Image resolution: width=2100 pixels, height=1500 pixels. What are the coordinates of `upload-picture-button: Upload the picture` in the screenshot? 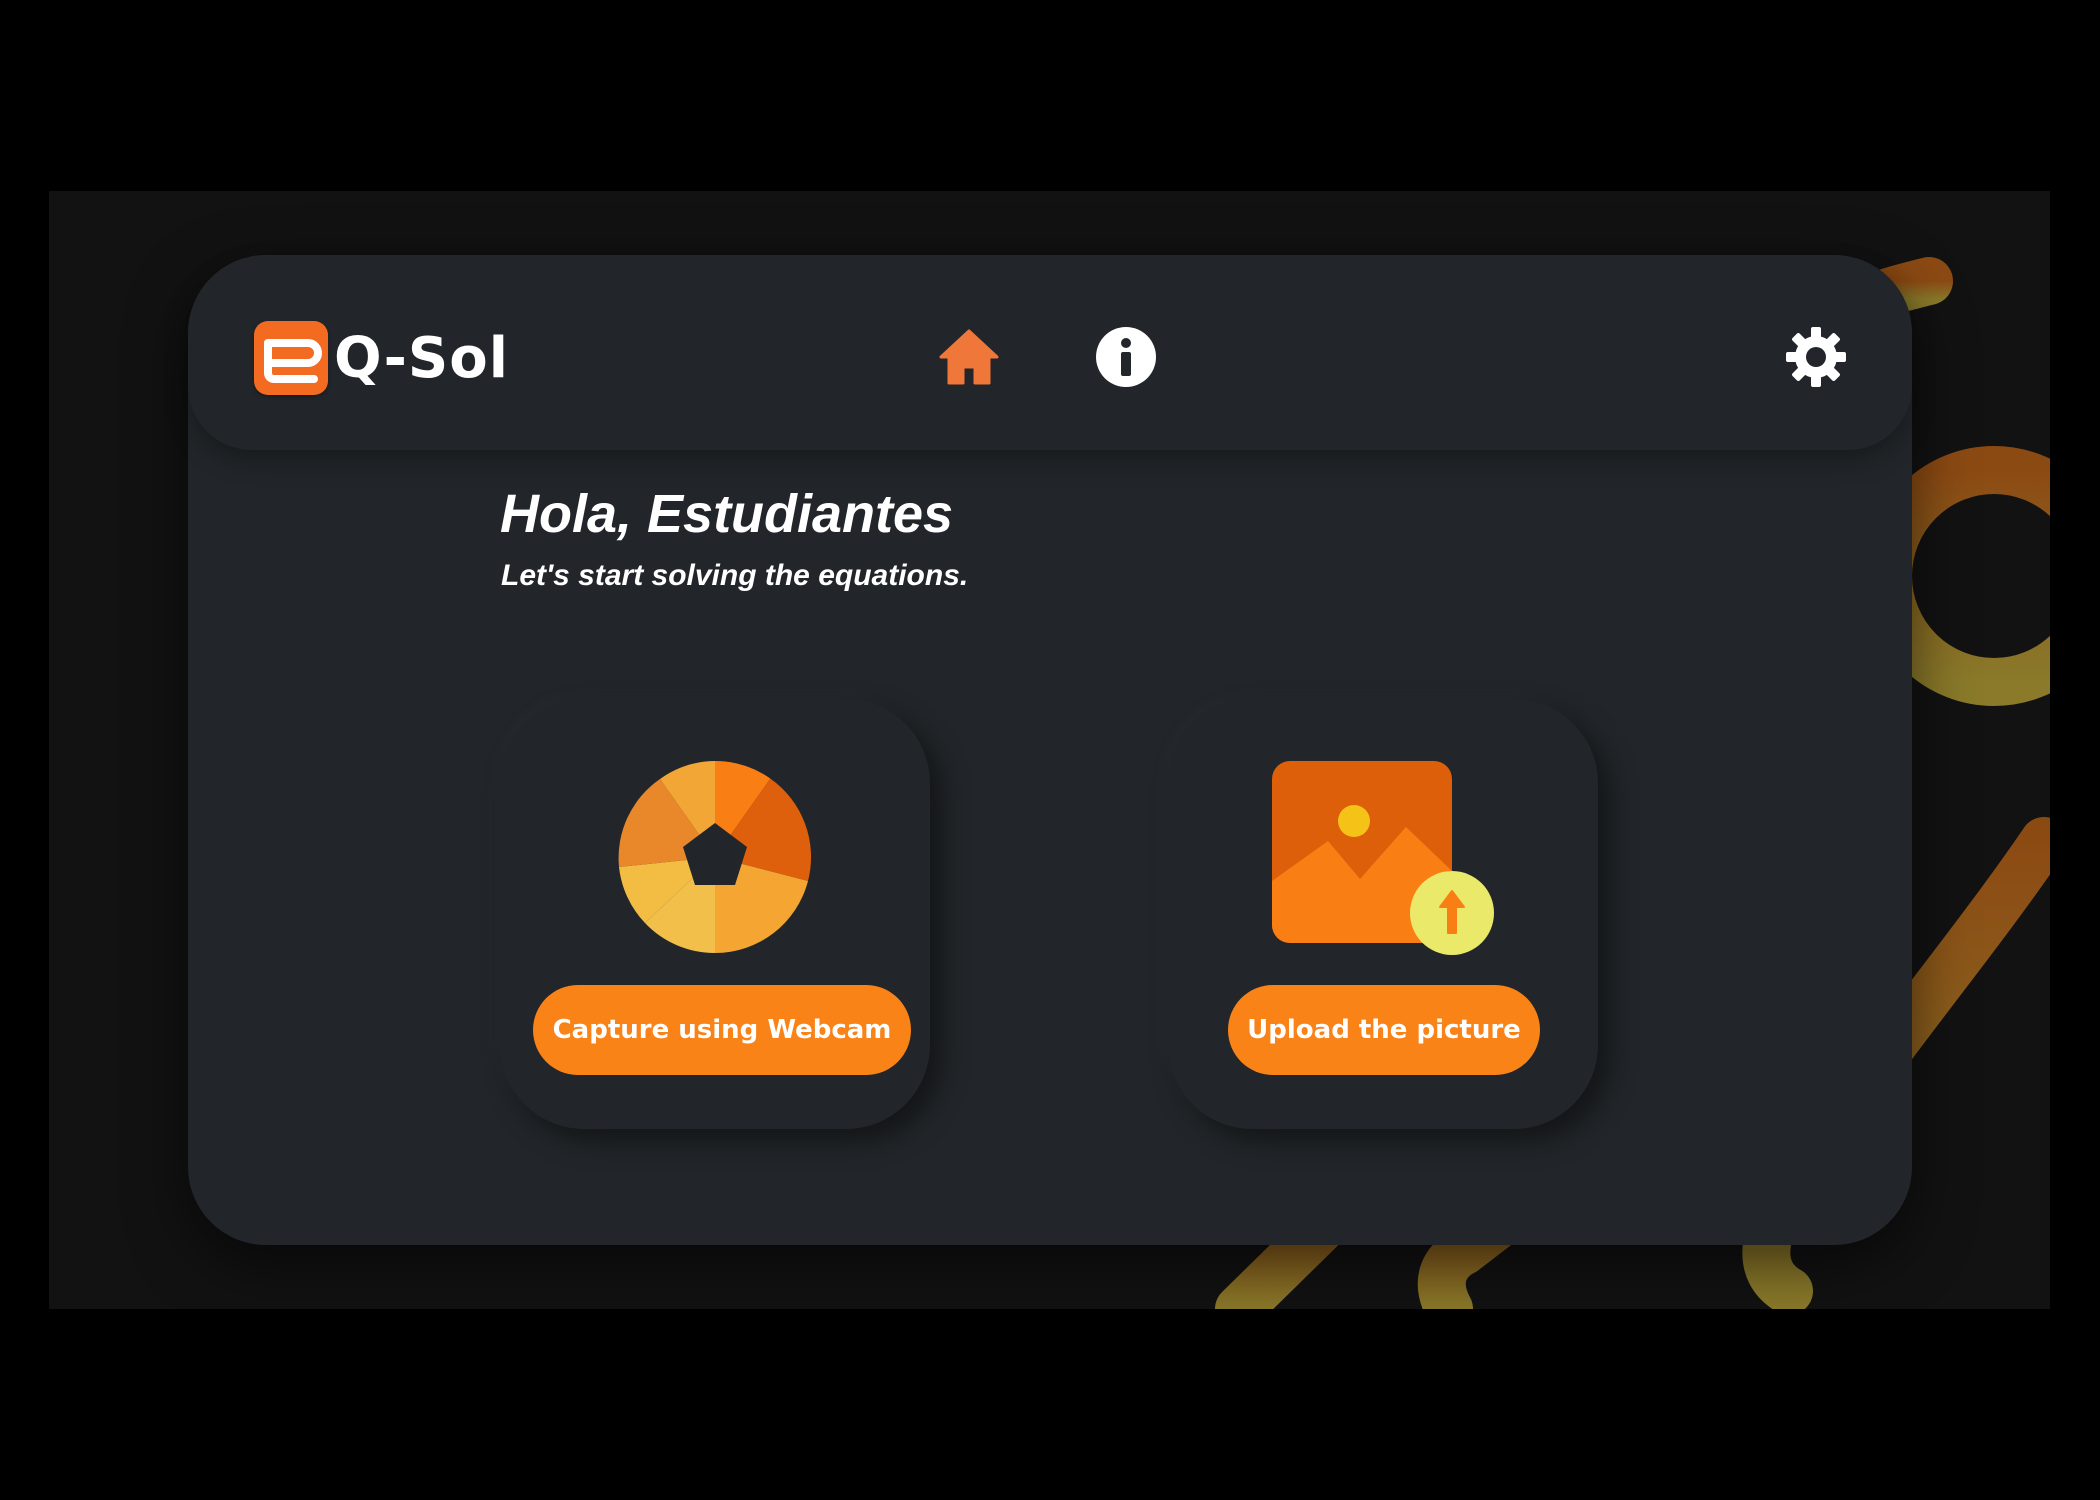 It's located at (1384, 1030).